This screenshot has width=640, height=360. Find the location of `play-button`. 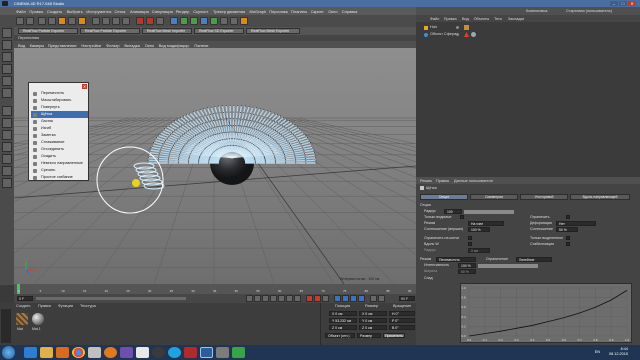

play-button is located at coordinates (273, 298).